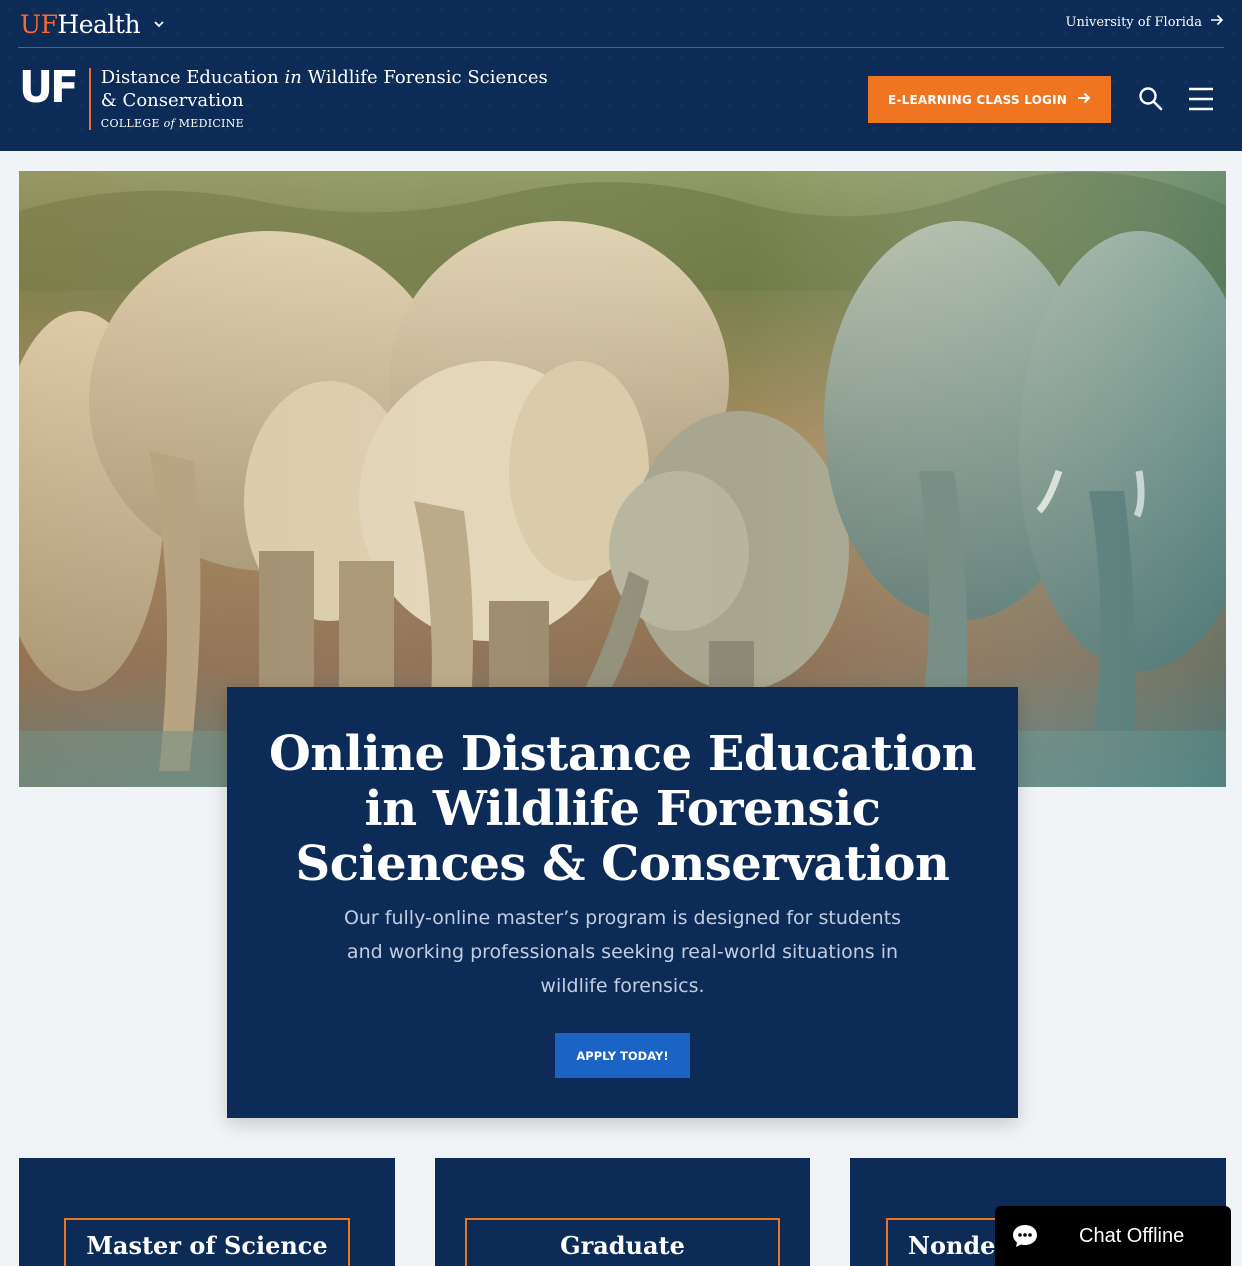 This screenshot has width=1242, height=1266. Describe the element at coordinates (49, 87) in the screenshot. I see `uf-logo: UF` at that location.